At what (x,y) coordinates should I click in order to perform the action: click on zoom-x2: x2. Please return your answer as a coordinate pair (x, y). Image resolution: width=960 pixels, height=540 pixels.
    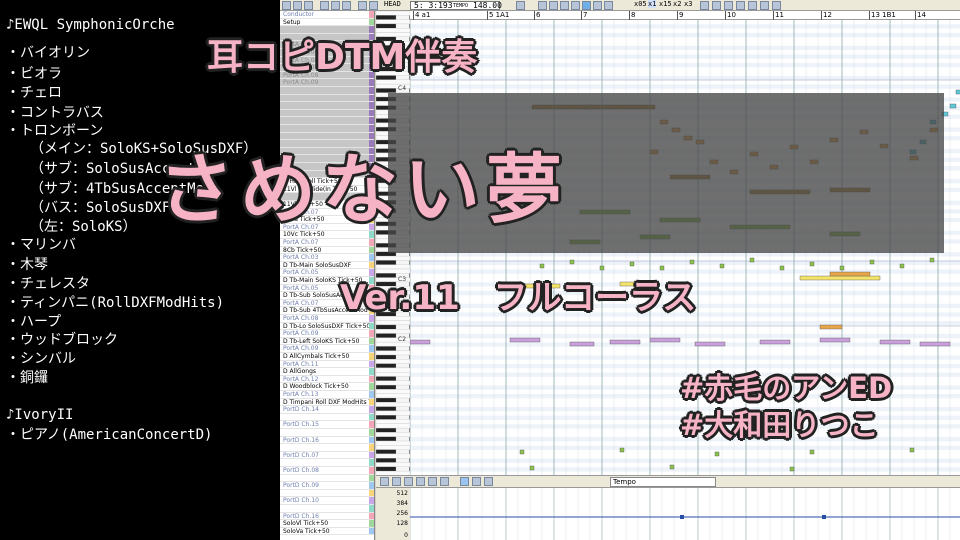
    Looking at the image, I should click on (677, 4).